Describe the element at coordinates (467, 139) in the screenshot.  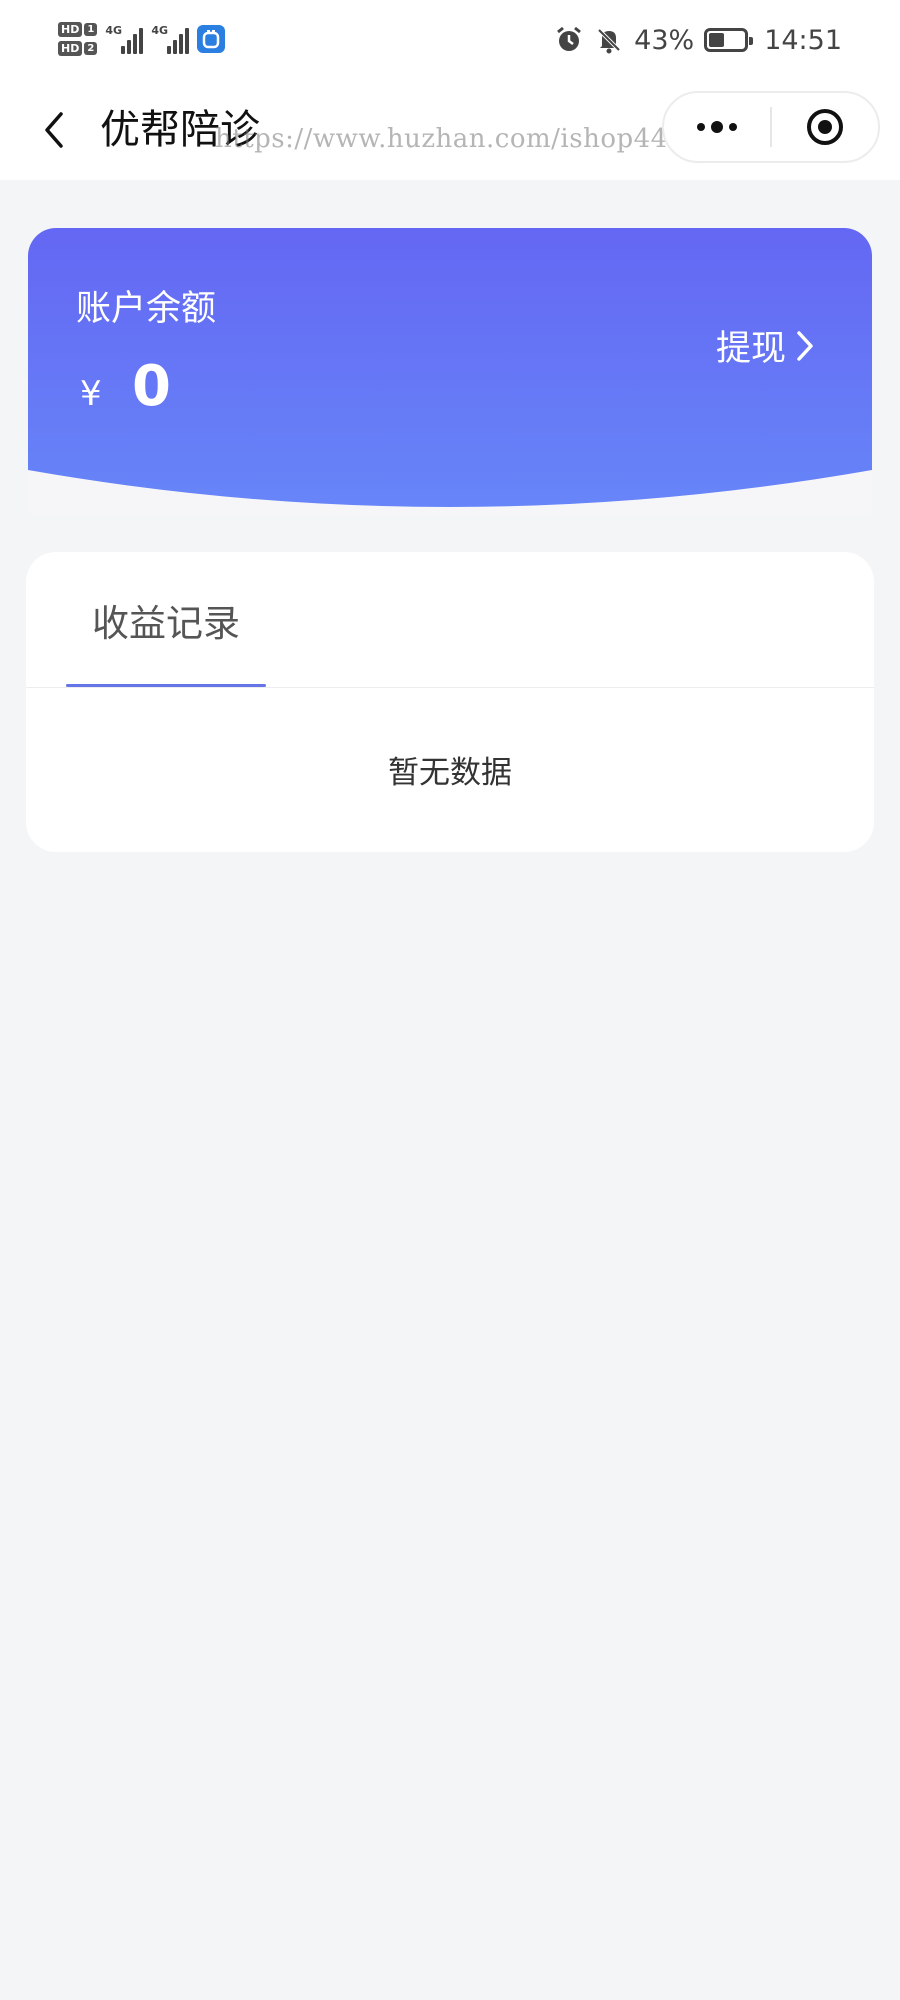
I see `watermark-url: https://www.huzhan.com/ishop44453` at that location.